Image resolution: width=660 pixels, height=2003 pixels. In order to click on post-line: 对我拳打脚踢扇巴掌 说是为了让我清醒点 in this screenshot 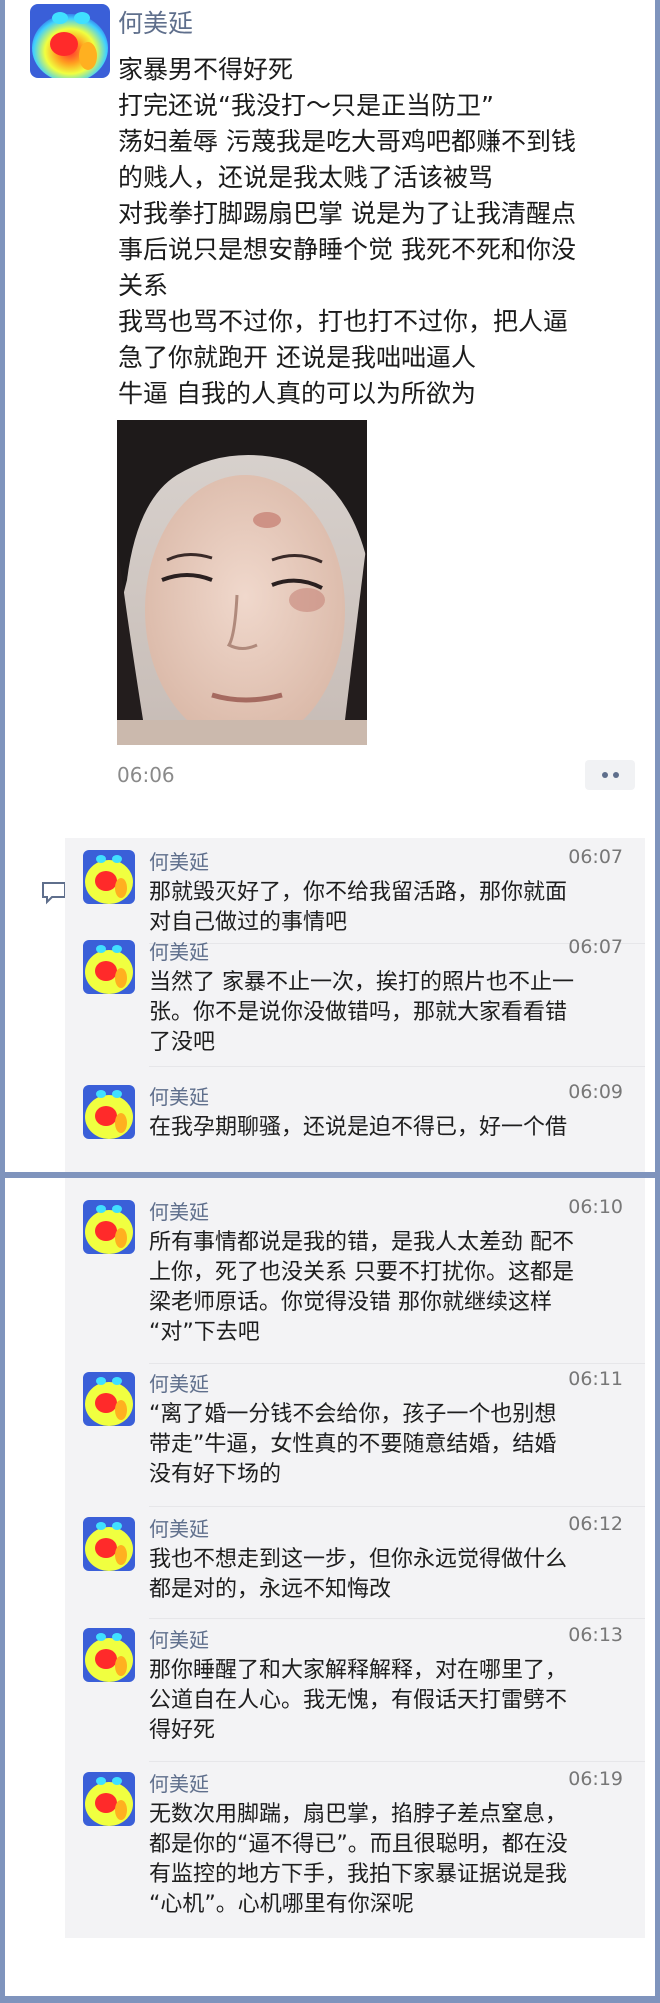, I will do `click(347, 213)`.